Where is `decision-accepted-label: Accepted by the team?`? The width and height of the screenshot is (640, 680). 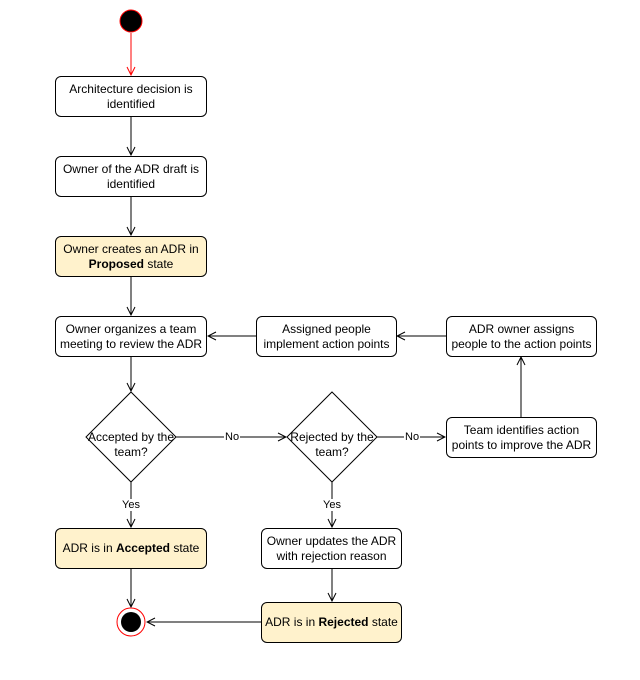 decision-accepted-label: Accepted by the team? is located at coordinates (131, 444).